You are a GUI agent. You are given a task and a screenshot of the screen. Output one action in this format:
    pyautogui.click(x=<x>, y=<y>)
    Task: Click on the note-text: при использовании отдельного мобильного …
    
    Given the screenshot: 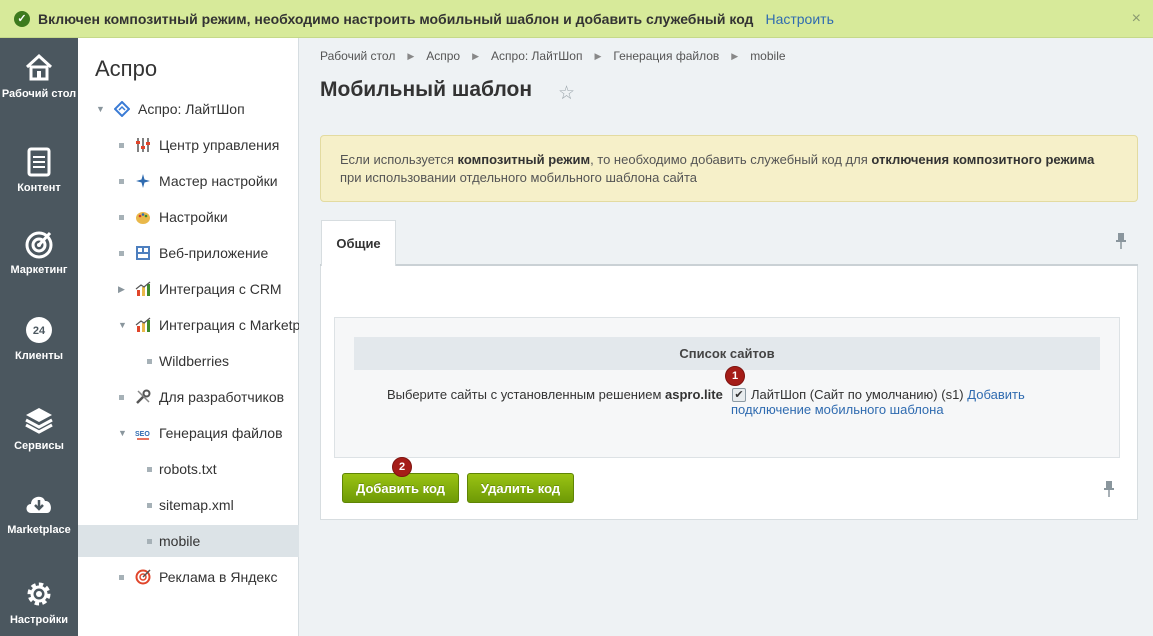 What is the action you would take?
    pyautogui.click(x=518, y=177)
    